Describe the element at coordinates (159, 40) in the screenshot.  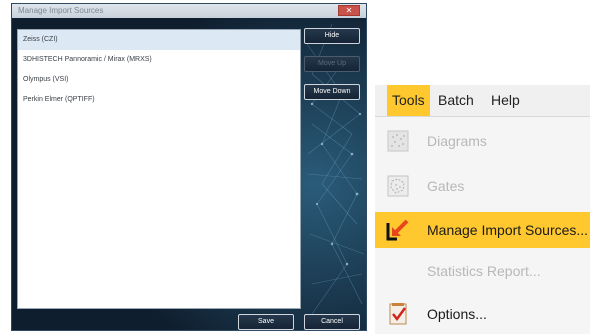
I see `list-item: Zeiss (CZI)` at that location.